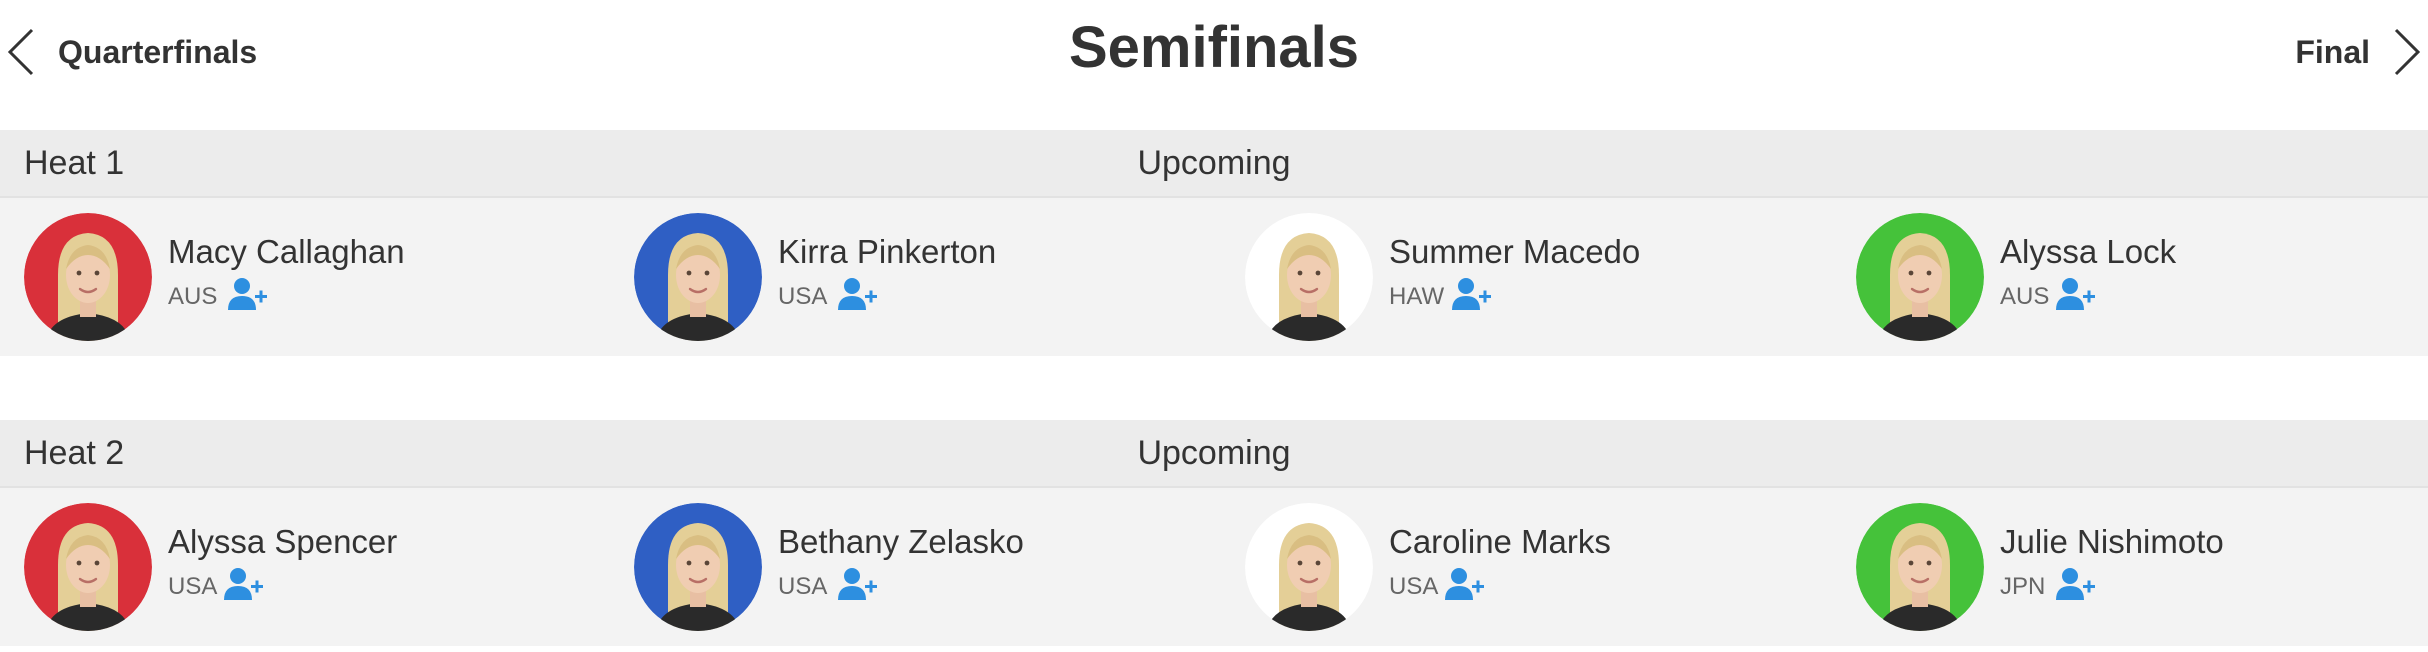 Image resolution: width=2428 pixels, height=652 pixels. What do you see at coordinates (1550, 568) in the screenshot?
I see `athlete-card: Caroline Marks USA` at bounding box center [1550, 568].